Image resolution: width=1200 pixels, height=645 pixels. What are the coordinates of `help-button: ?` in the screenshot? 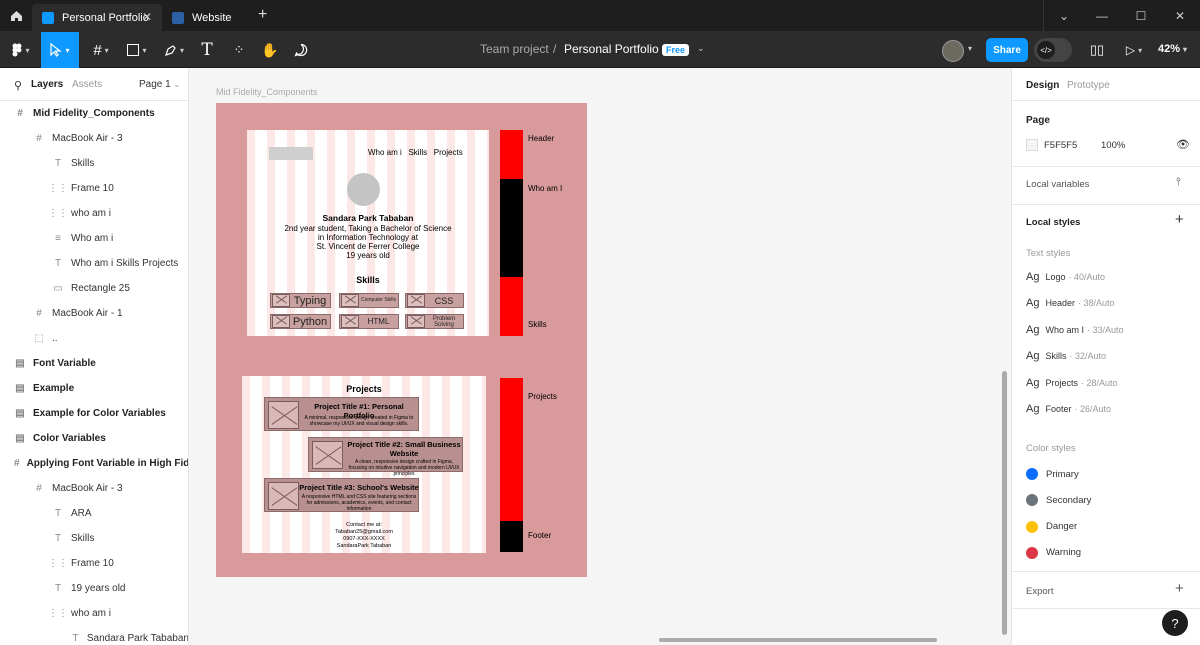 It's located at (1175, 623).